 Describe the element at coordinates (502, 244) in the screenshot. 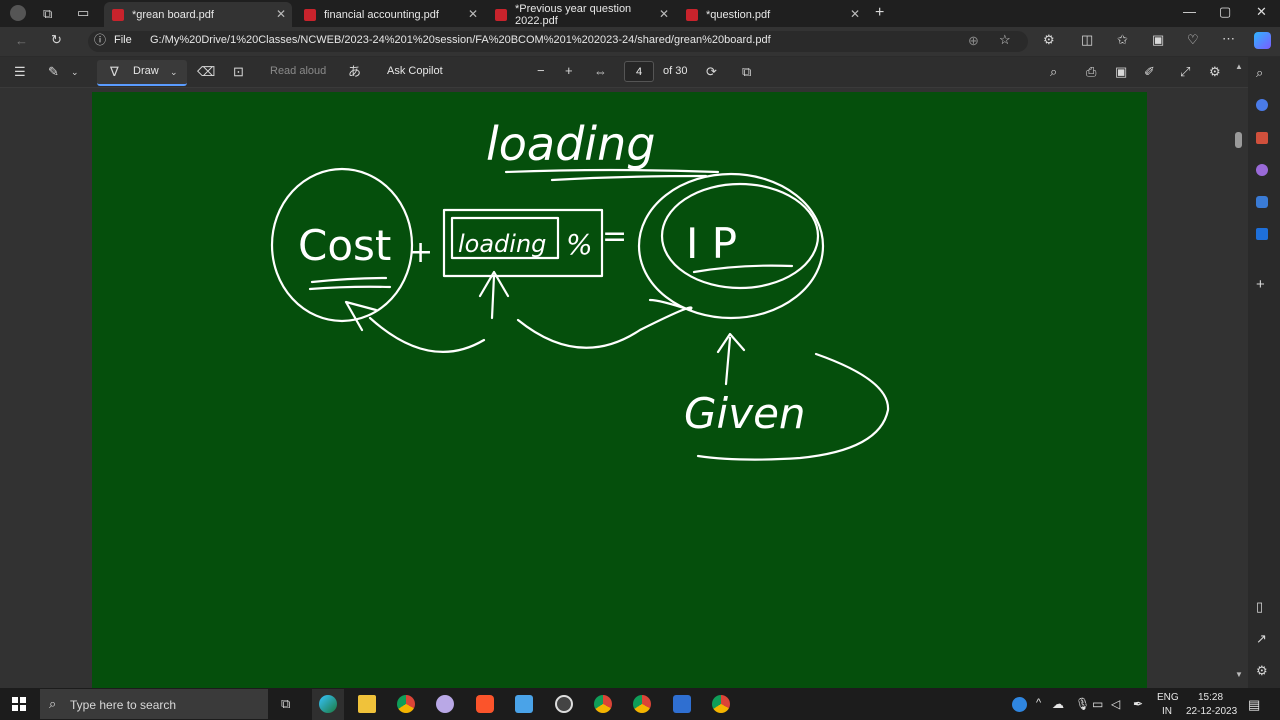

I see `loading-in-box: loading` at that location.